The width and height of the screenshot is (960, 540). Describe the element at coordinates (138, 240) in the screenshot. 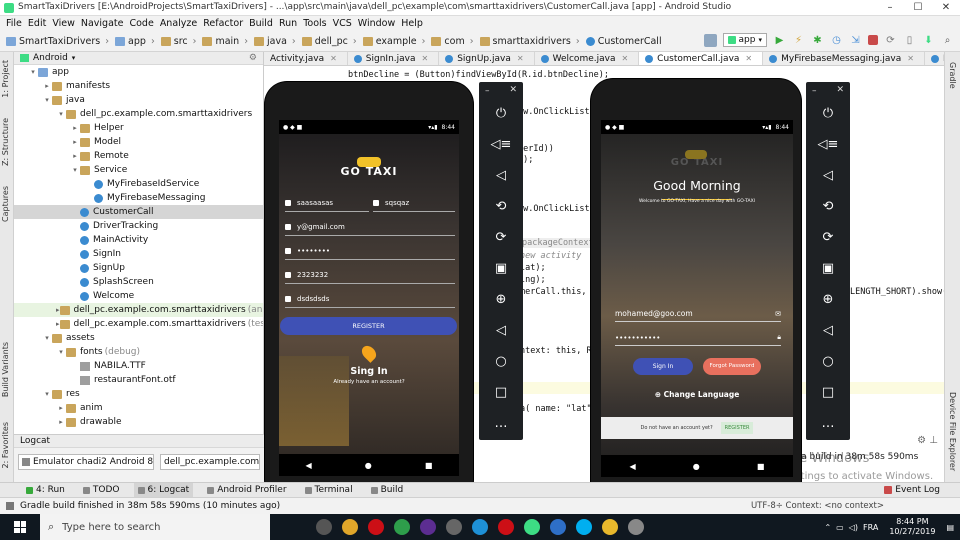

I see `project-tree-item: MainActivity` at that location.